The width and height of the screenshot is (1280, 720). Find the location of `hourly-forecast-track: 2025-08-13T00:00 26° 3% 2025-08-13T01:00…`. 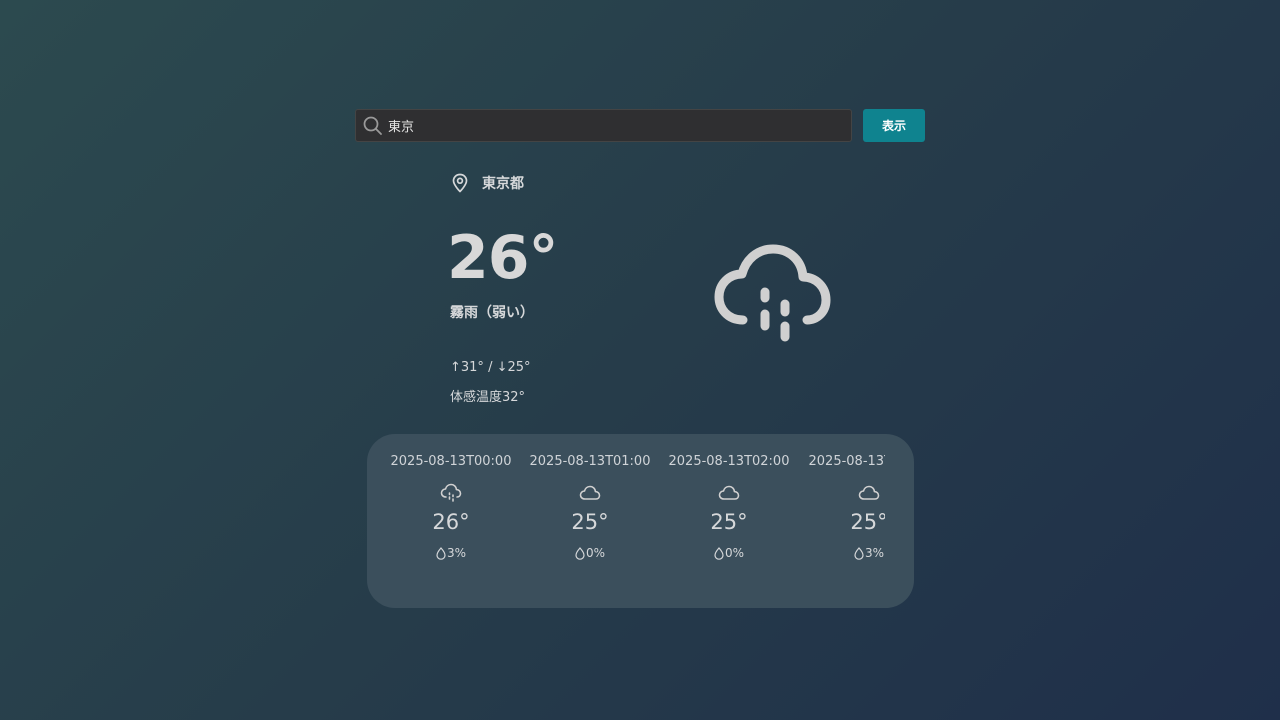

hourly-forecast-track: 2025-08-13T00:00 26° 3% 2025-08-13T01:00… is located at coordinates (626, 521).